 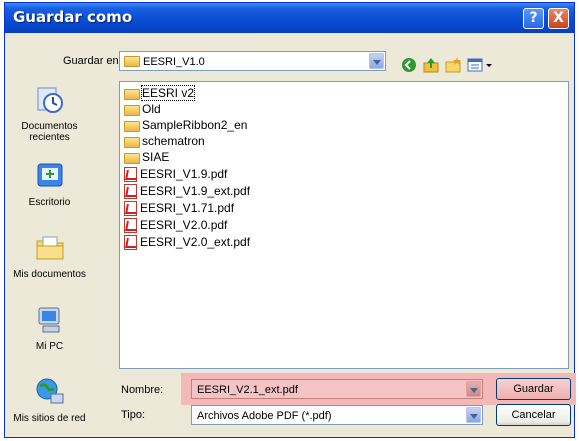 What do you see at coordinates (49, 418) in the screenshot?
I see `place-label: Mis sitios de red` at bounding box center [49, 418].